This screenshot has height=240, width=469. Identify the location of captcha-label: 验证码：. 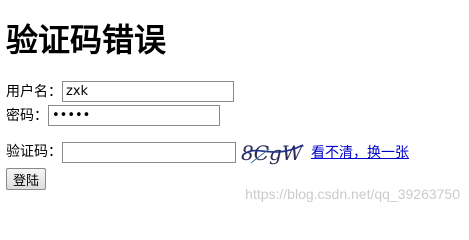
(34, 152).